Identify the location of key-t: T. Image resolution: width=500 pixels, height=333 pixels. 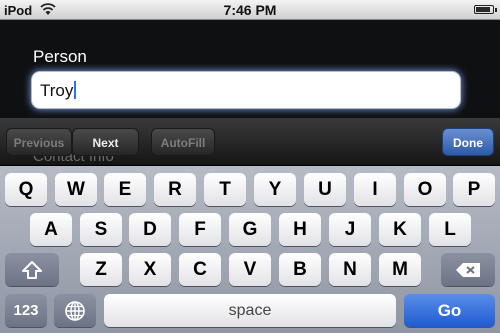
(225, 189).